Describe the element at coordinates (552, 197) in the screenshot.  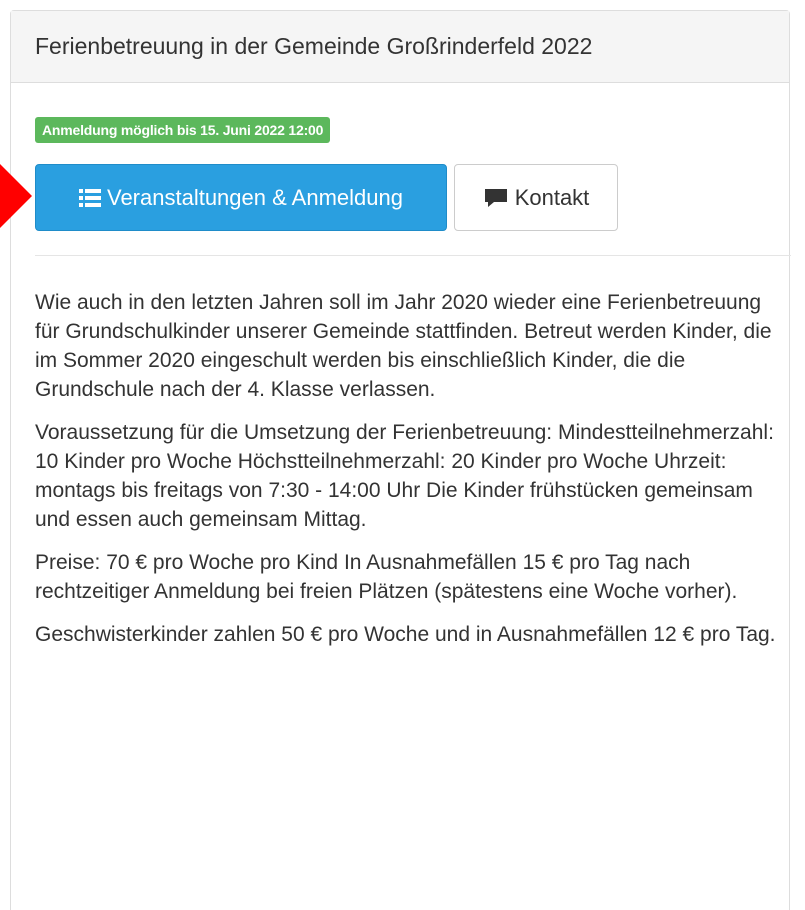
I see `contact-label: Kontakt` at that location.